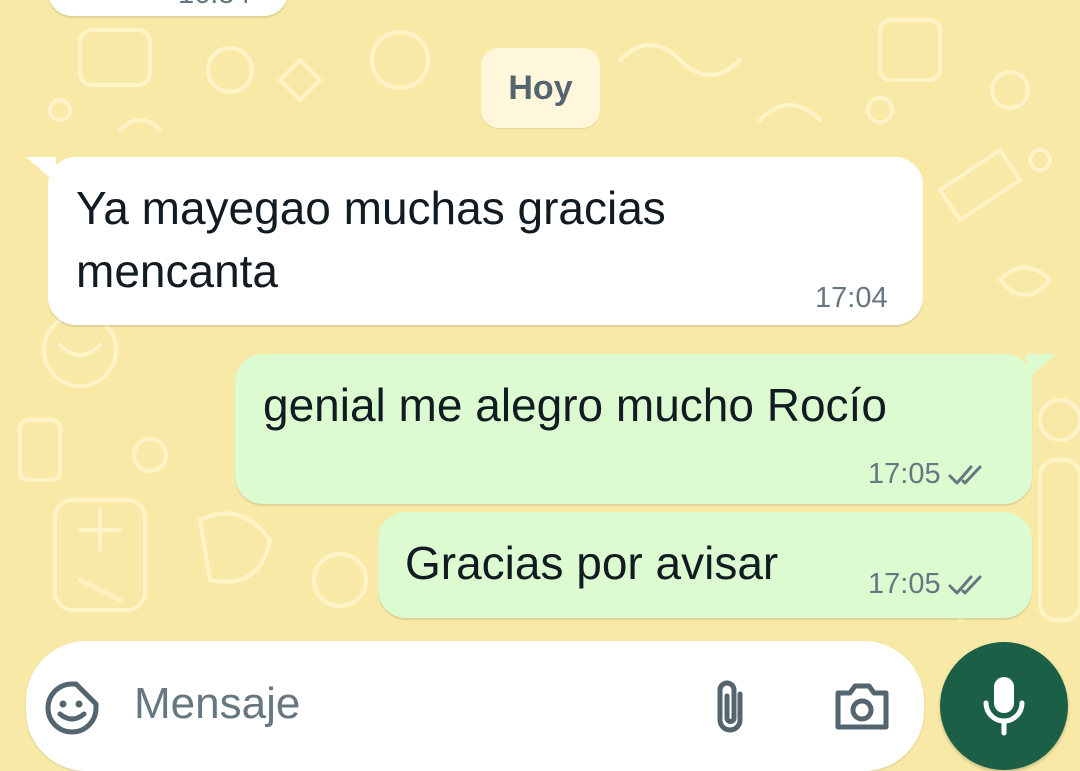  Describe the element at coordinates (217, 704) in the screenshot. I see `message-input: Mensaje` at that location.